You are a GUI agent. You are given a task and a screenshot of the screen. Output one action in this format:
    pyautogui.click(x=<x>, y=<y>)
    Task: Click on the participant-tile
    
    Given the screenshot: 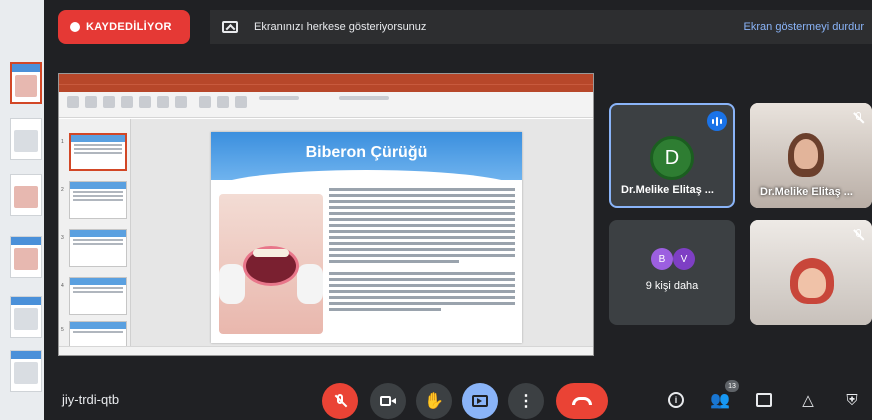 What is the action you would take?
    pyautogui.click(x=811, y=272)
    